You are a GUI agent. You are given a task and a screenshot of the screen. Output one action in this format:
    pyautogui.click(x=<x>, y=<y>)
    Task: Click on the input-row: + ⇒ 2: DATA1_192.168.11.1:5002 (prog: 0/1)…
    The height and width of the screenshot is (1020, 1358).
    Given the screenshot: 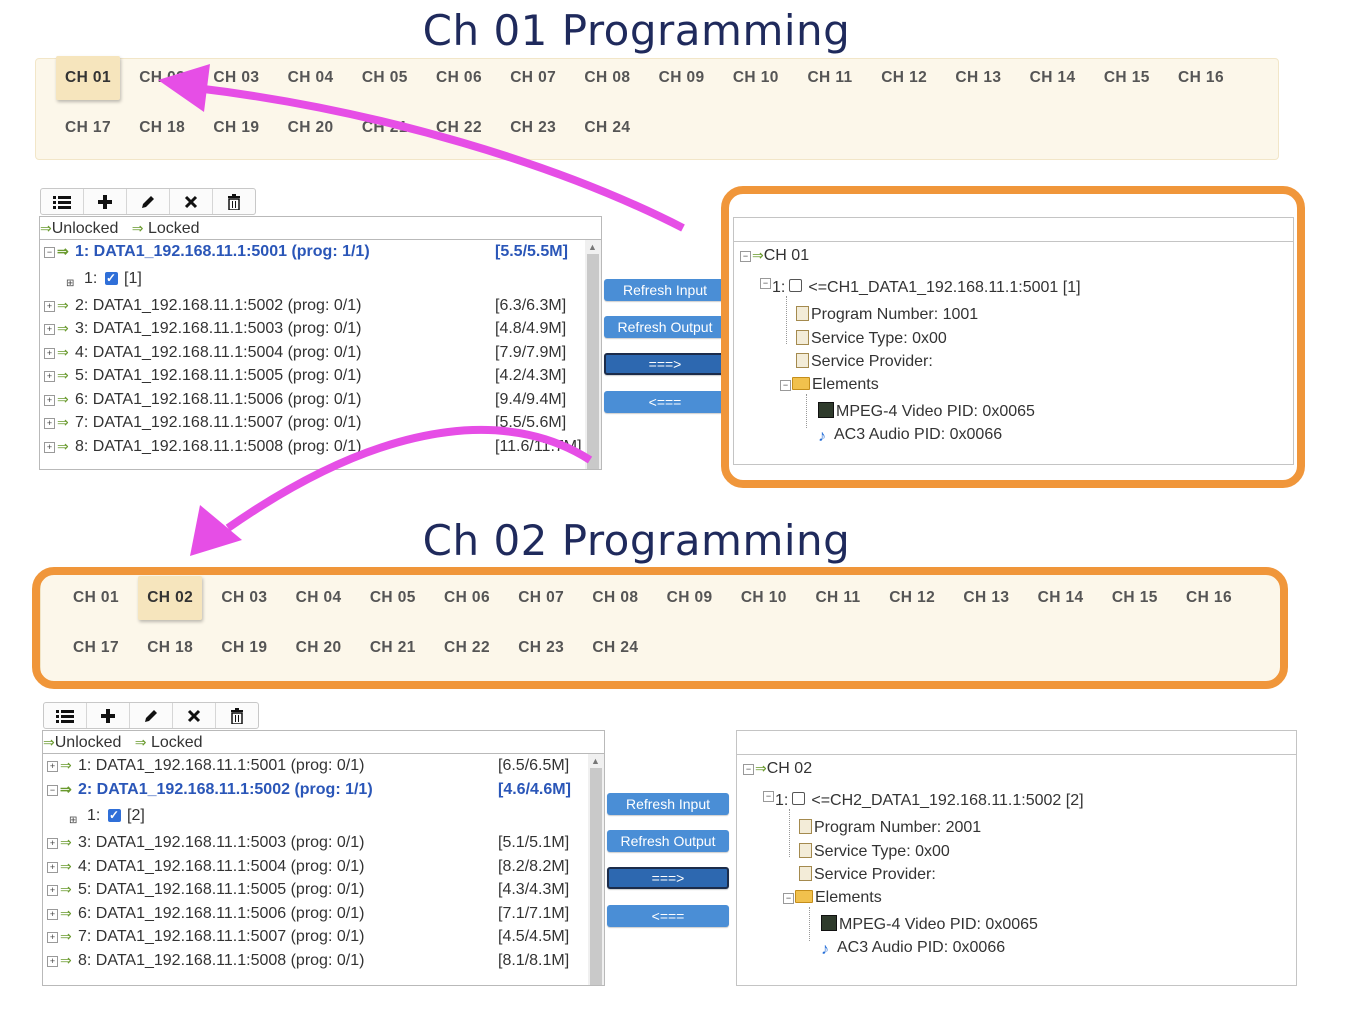 What is the action you would take?
    pyautogui.click(x=320, y=306)
    